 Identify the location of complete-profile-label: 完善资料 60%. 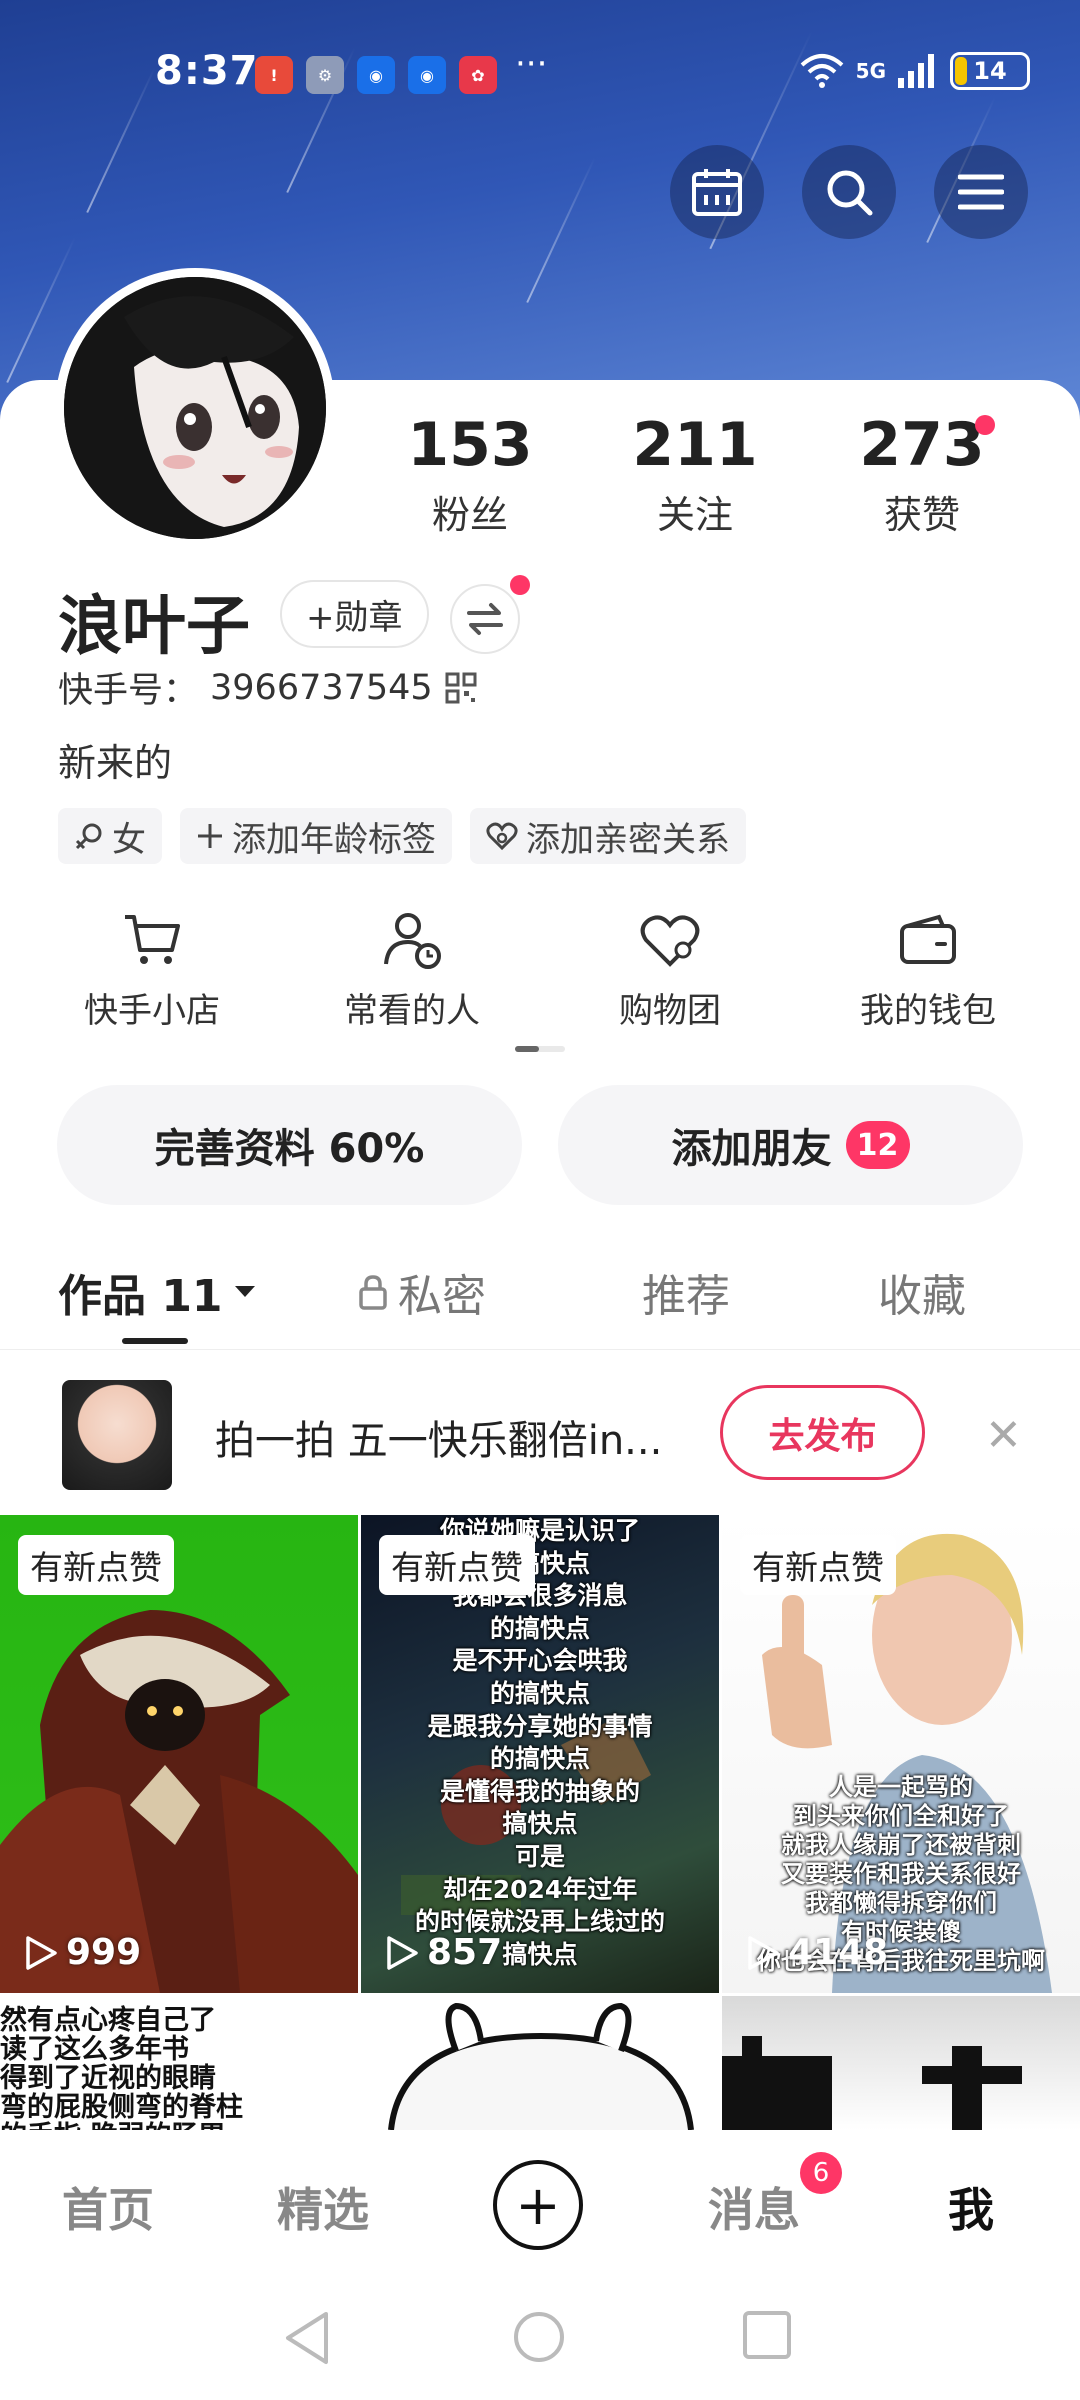
(289, 1149).